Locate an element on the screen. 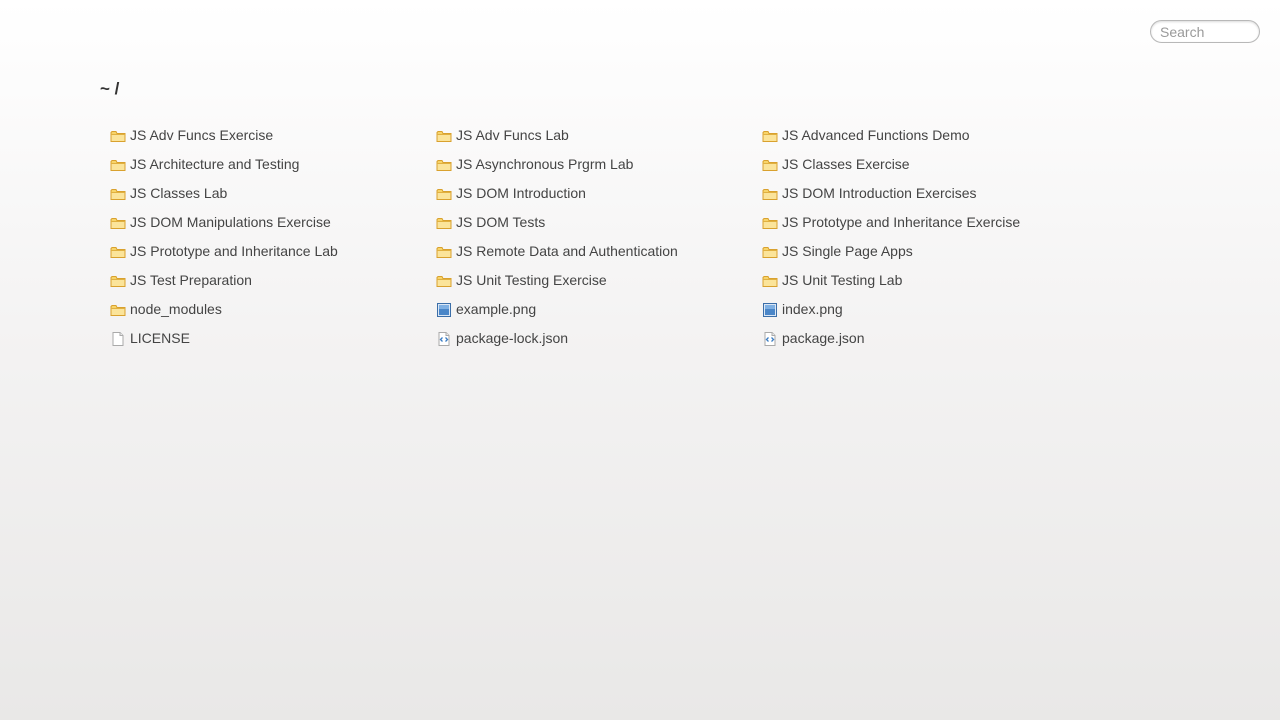 This screenshot has width=1280, height=720. file-name: JS Advanced Functions Demo is located at coordinates (876, 135).